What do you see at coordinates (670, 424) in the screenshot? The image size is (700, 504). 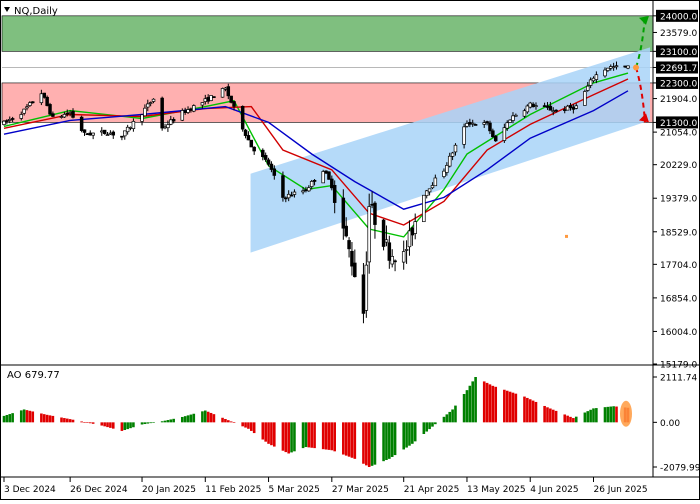 I see `ao-y-tick-label: 0.00` at bounding box center [670, 424].